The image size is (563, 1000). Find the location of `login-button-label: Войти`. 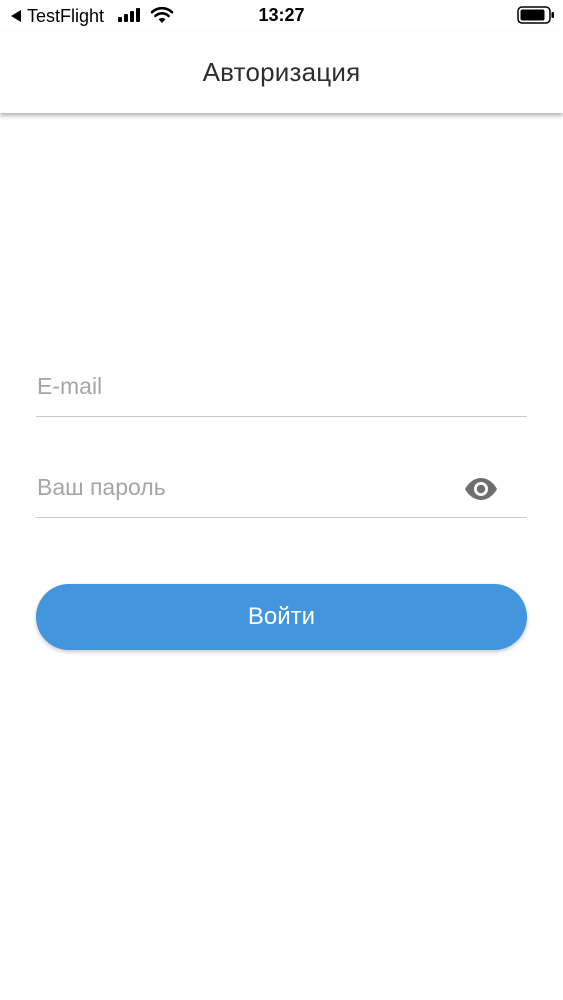

login-button-label: Войти is located at coordinates (281, 616).